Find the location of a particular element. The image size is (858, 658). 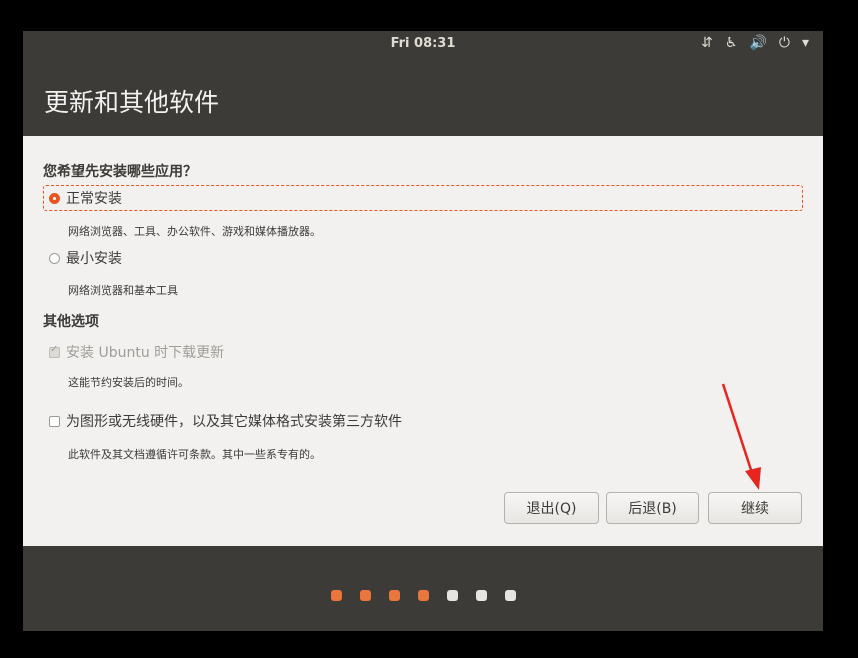

power-icon: ⏻ is located at coordinates (784, 43).